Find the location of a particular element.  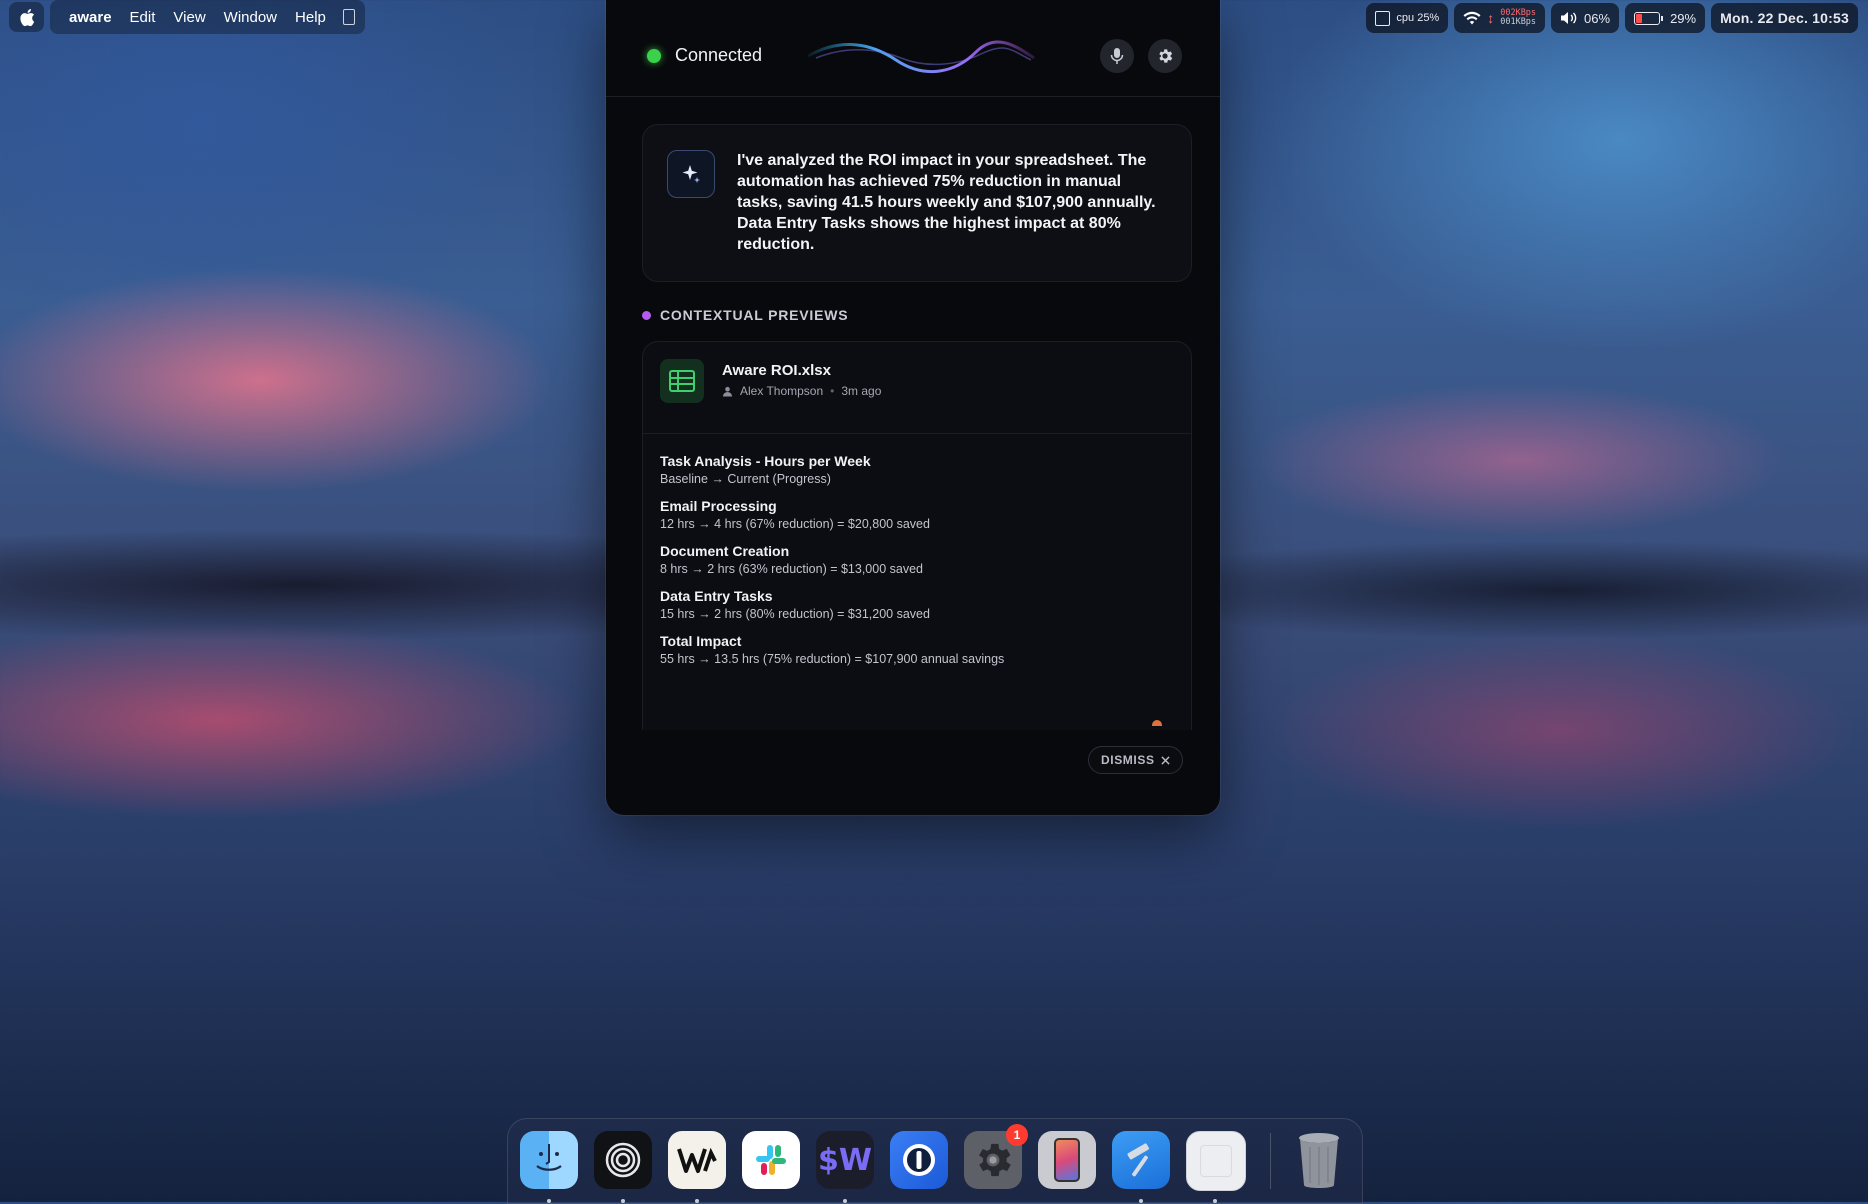

spiral-app-icon is located at coordinates (623, 1160).